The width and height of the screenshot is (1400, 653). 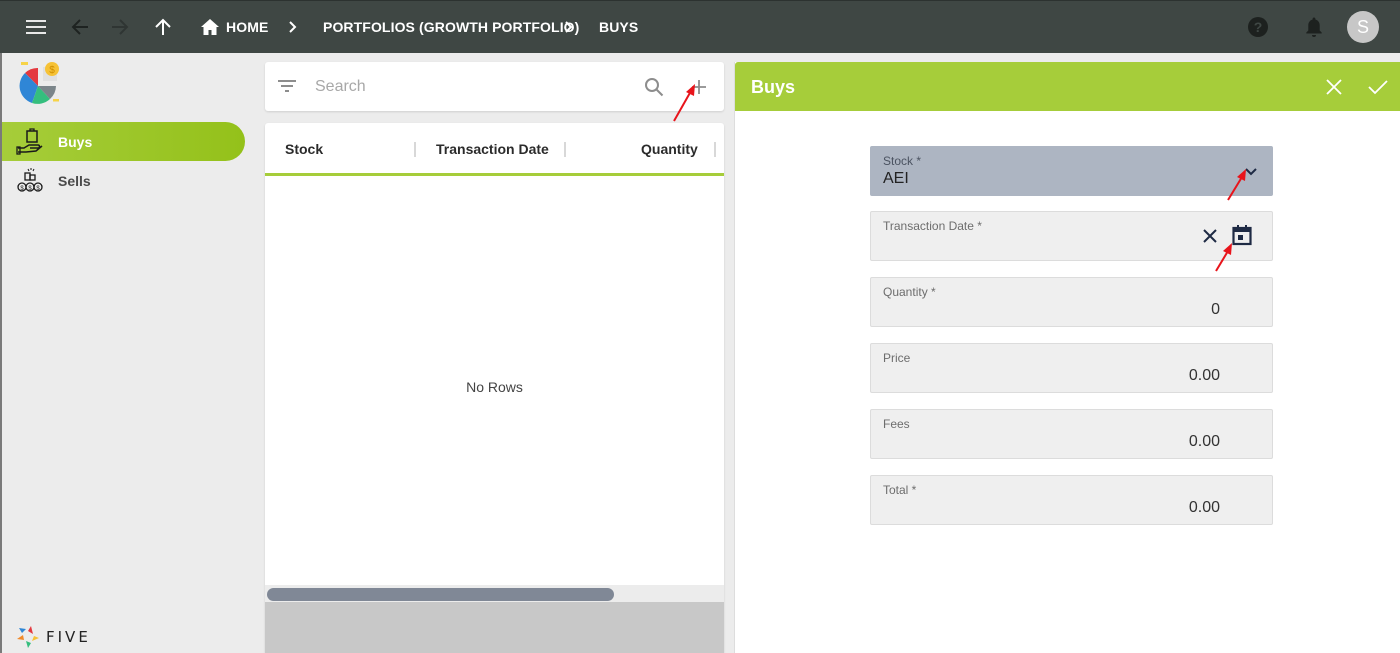 What do you see at coordinates (75, 141) in the screenshot?
I see `sidebar-item-label: Buys` at bounding box center [75, 141].